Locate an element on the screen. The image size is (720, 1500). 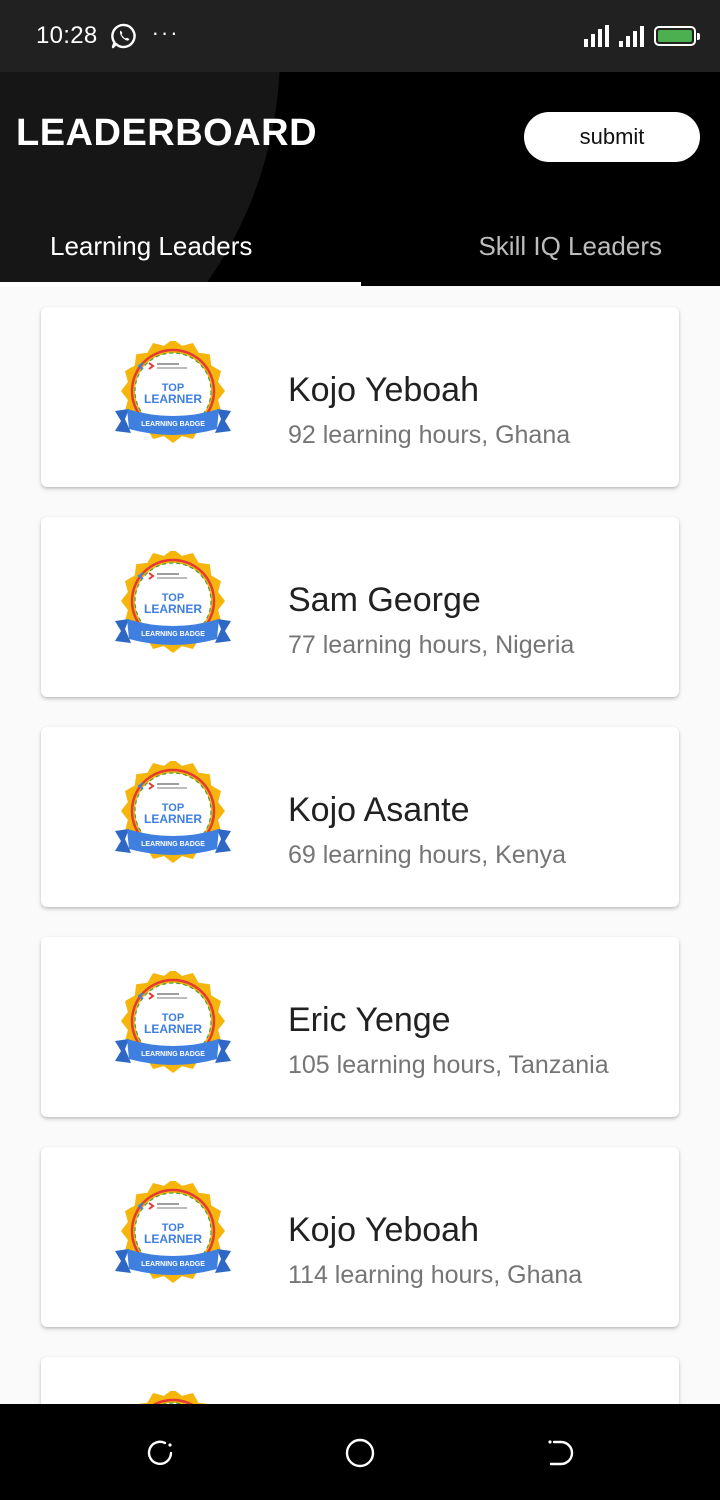
status-bar: 10:28 ··· is located at coordinates (360, 36).